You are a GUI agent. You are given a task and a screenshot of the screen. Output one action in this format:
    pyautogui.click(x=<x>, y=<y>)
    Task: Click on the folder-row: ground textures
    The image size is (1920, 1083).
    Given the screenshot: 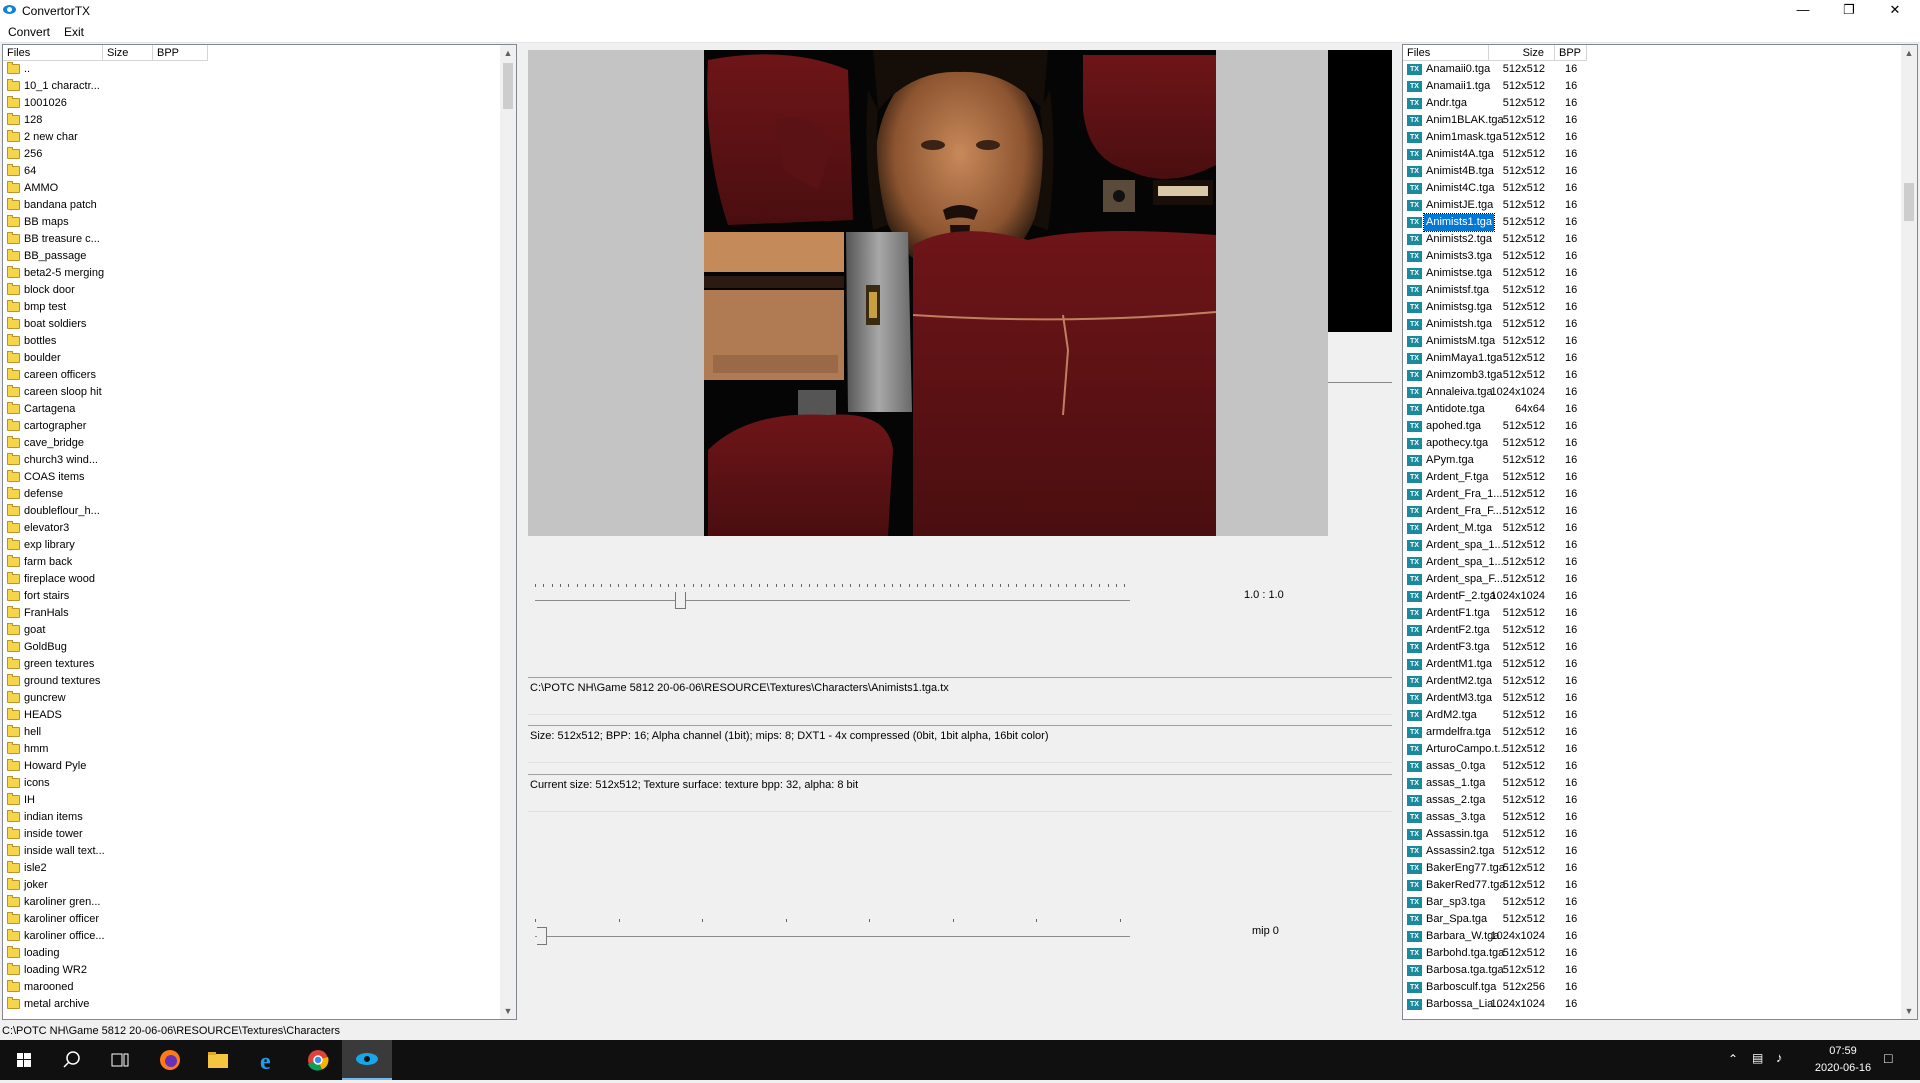 What is the action you would take?
    pyautogui.click(x=250, y=681)
    